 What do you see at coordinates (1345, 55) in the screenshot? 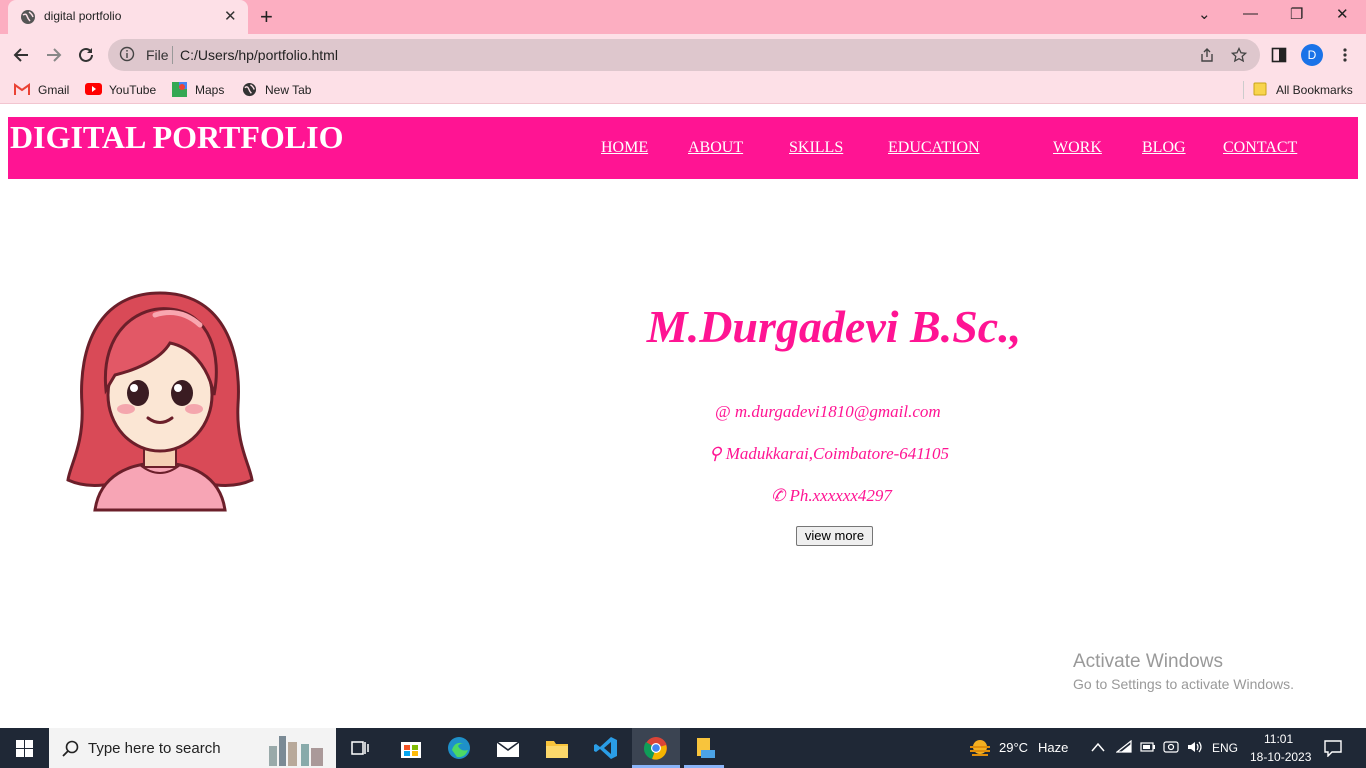
I see `menu-kebab-icon` at bounding box center [1345, 55].